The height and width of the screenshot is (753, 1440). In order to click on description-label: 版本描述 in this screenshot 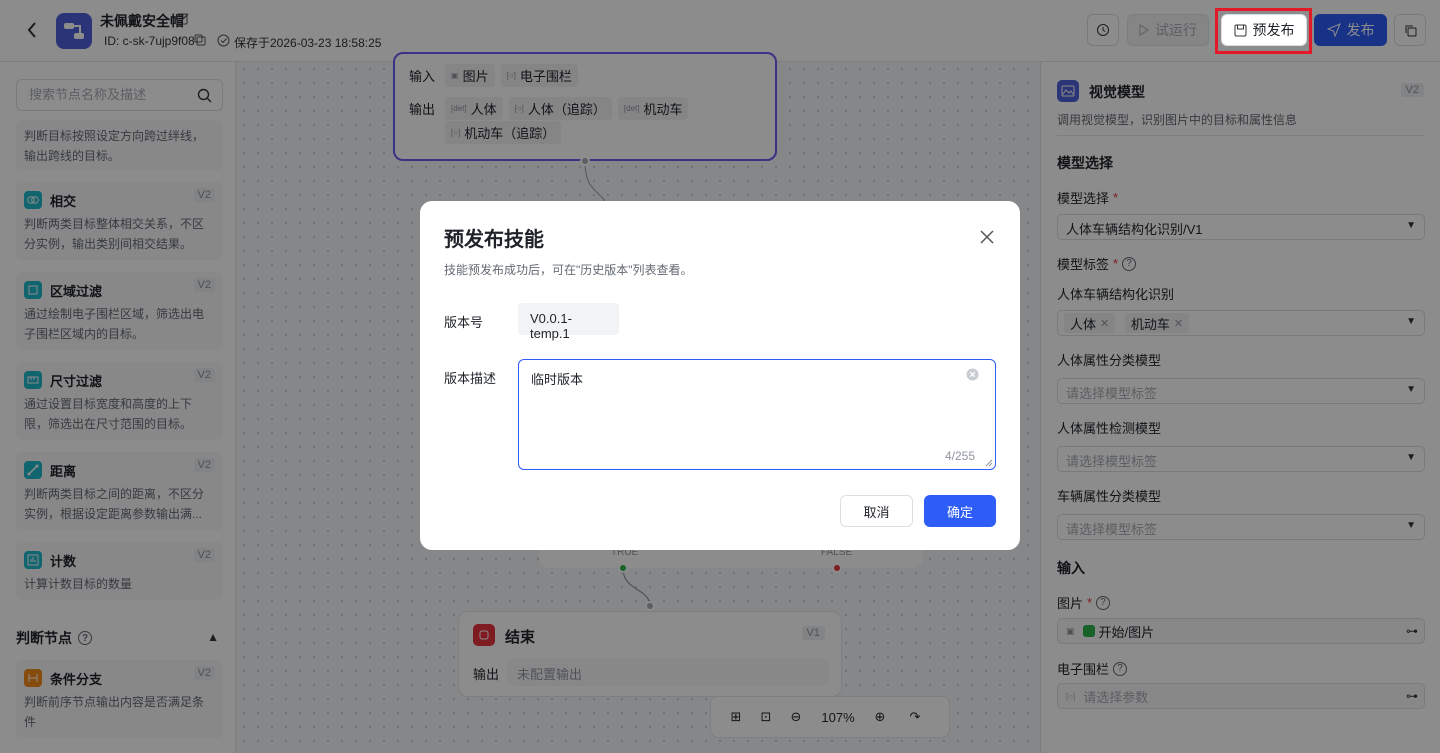, I will do `click(470, 378)`.